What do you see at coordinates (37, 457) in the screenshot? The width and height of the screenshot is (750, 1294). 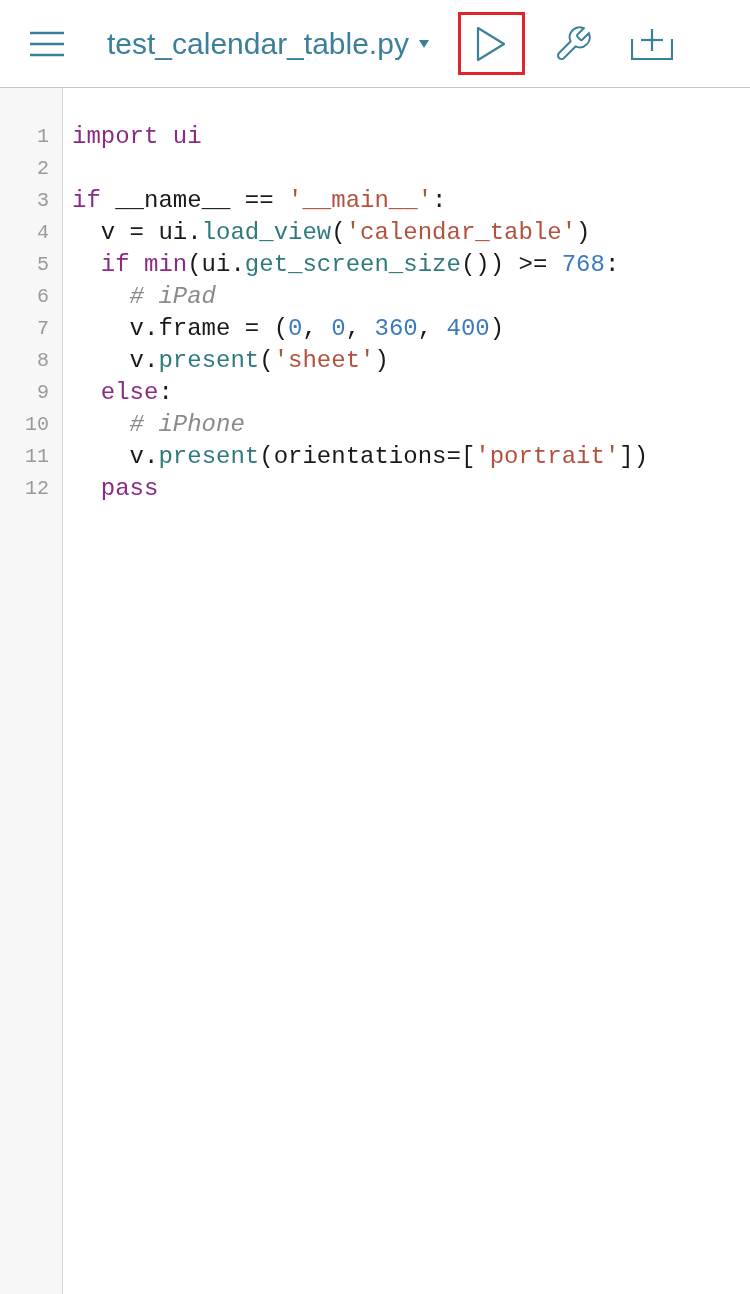 I see `line-number: 11` at bounding box center [37, 457].